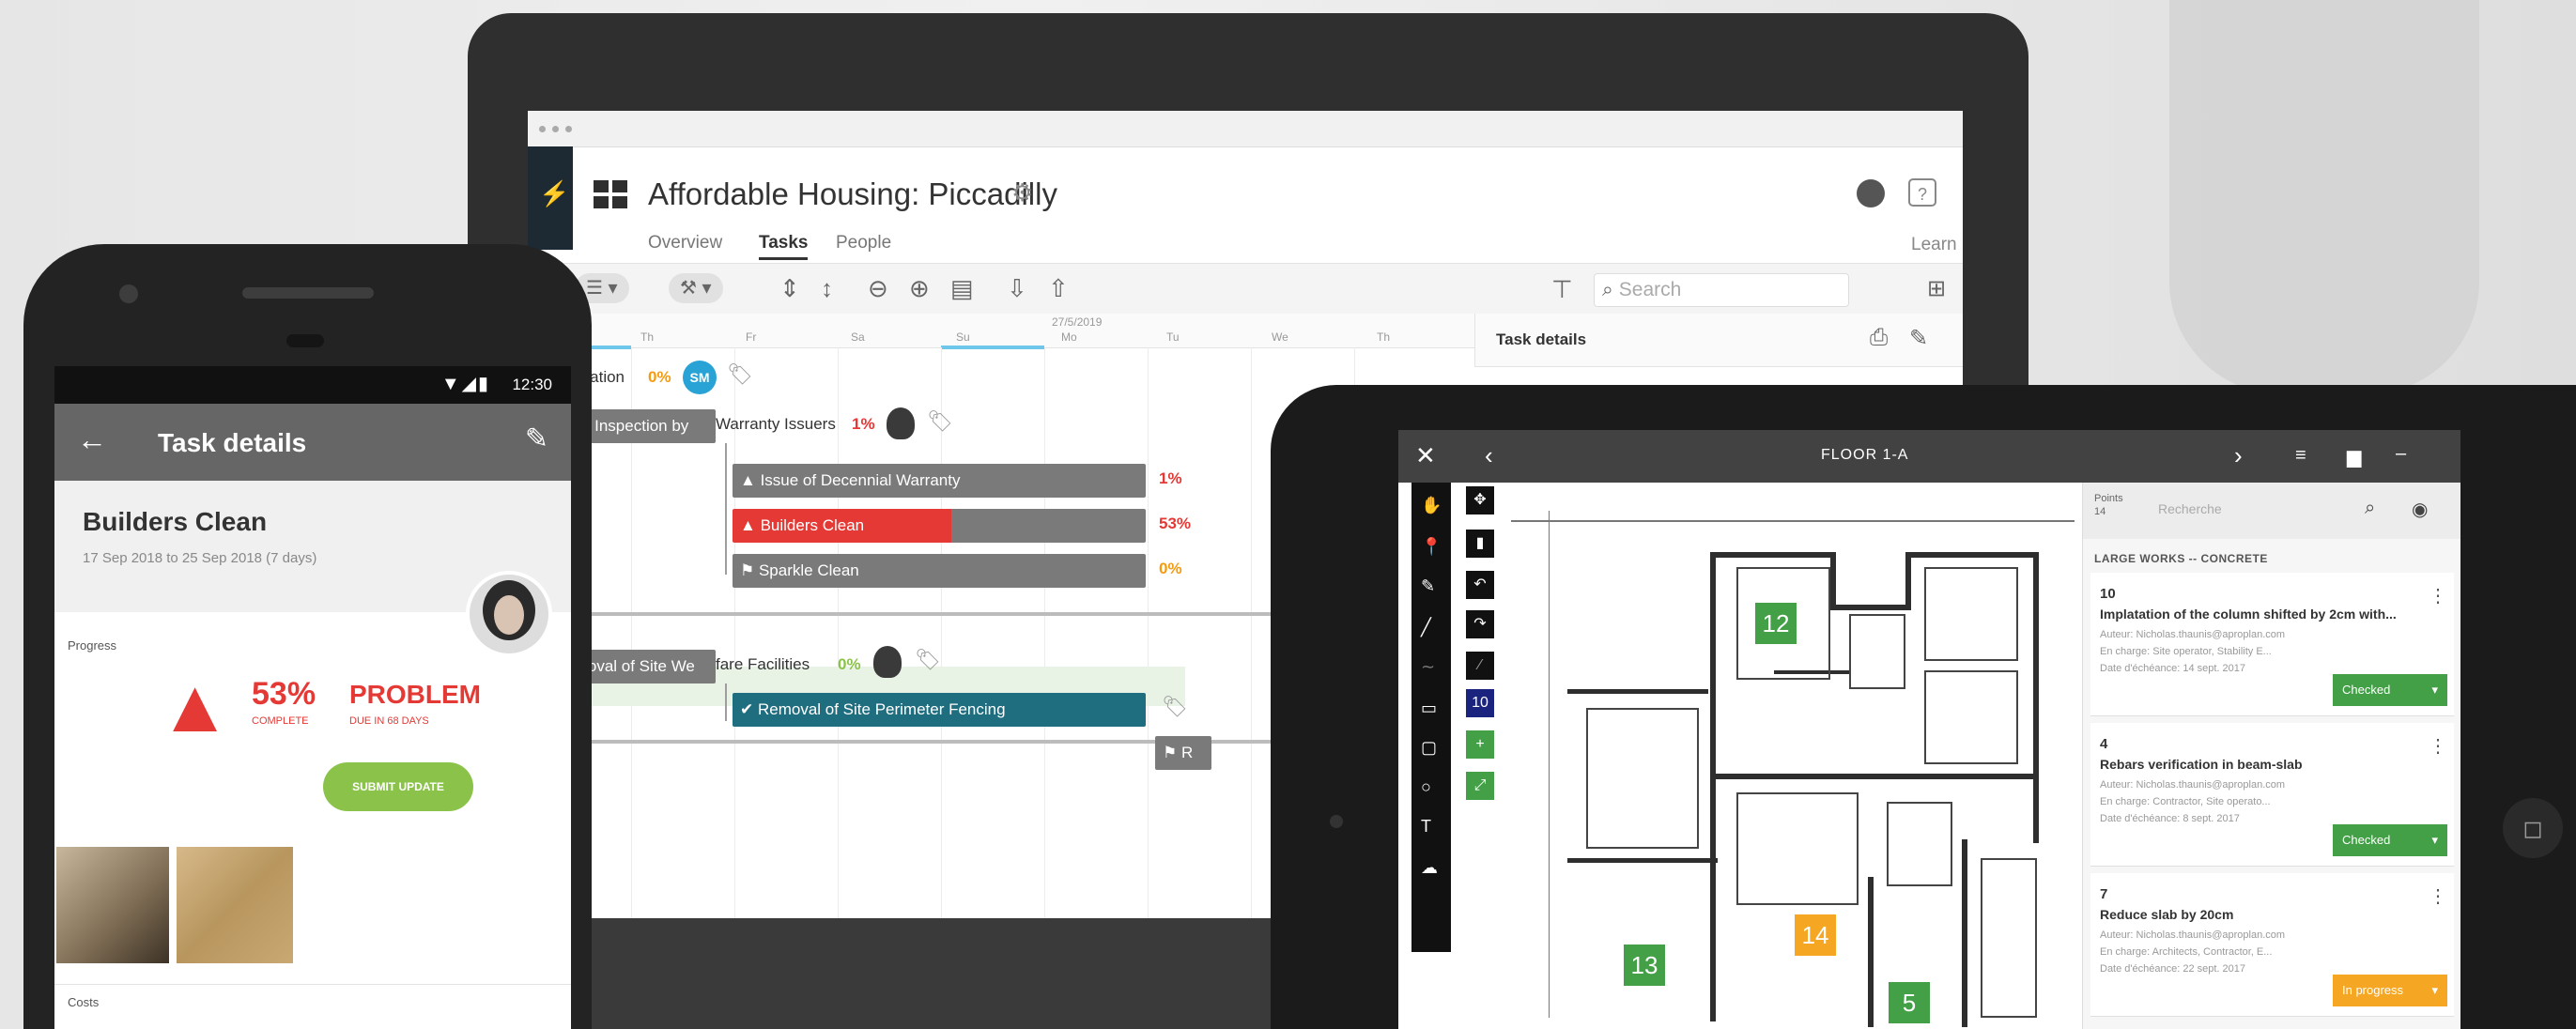 Image resolution: width=2576 pixels, height=1029 pixels. What do you see at coordinates (1934, 245) in the screenshot?
I see `learn-link: Learn` at bounding box center [1934, 245].